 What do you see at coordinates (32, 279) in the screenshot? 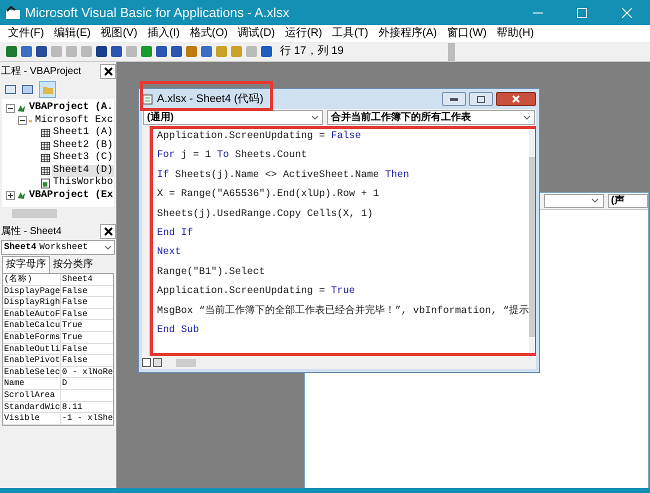
I see `property-name: (名称)` at bounding box center [32, 279].